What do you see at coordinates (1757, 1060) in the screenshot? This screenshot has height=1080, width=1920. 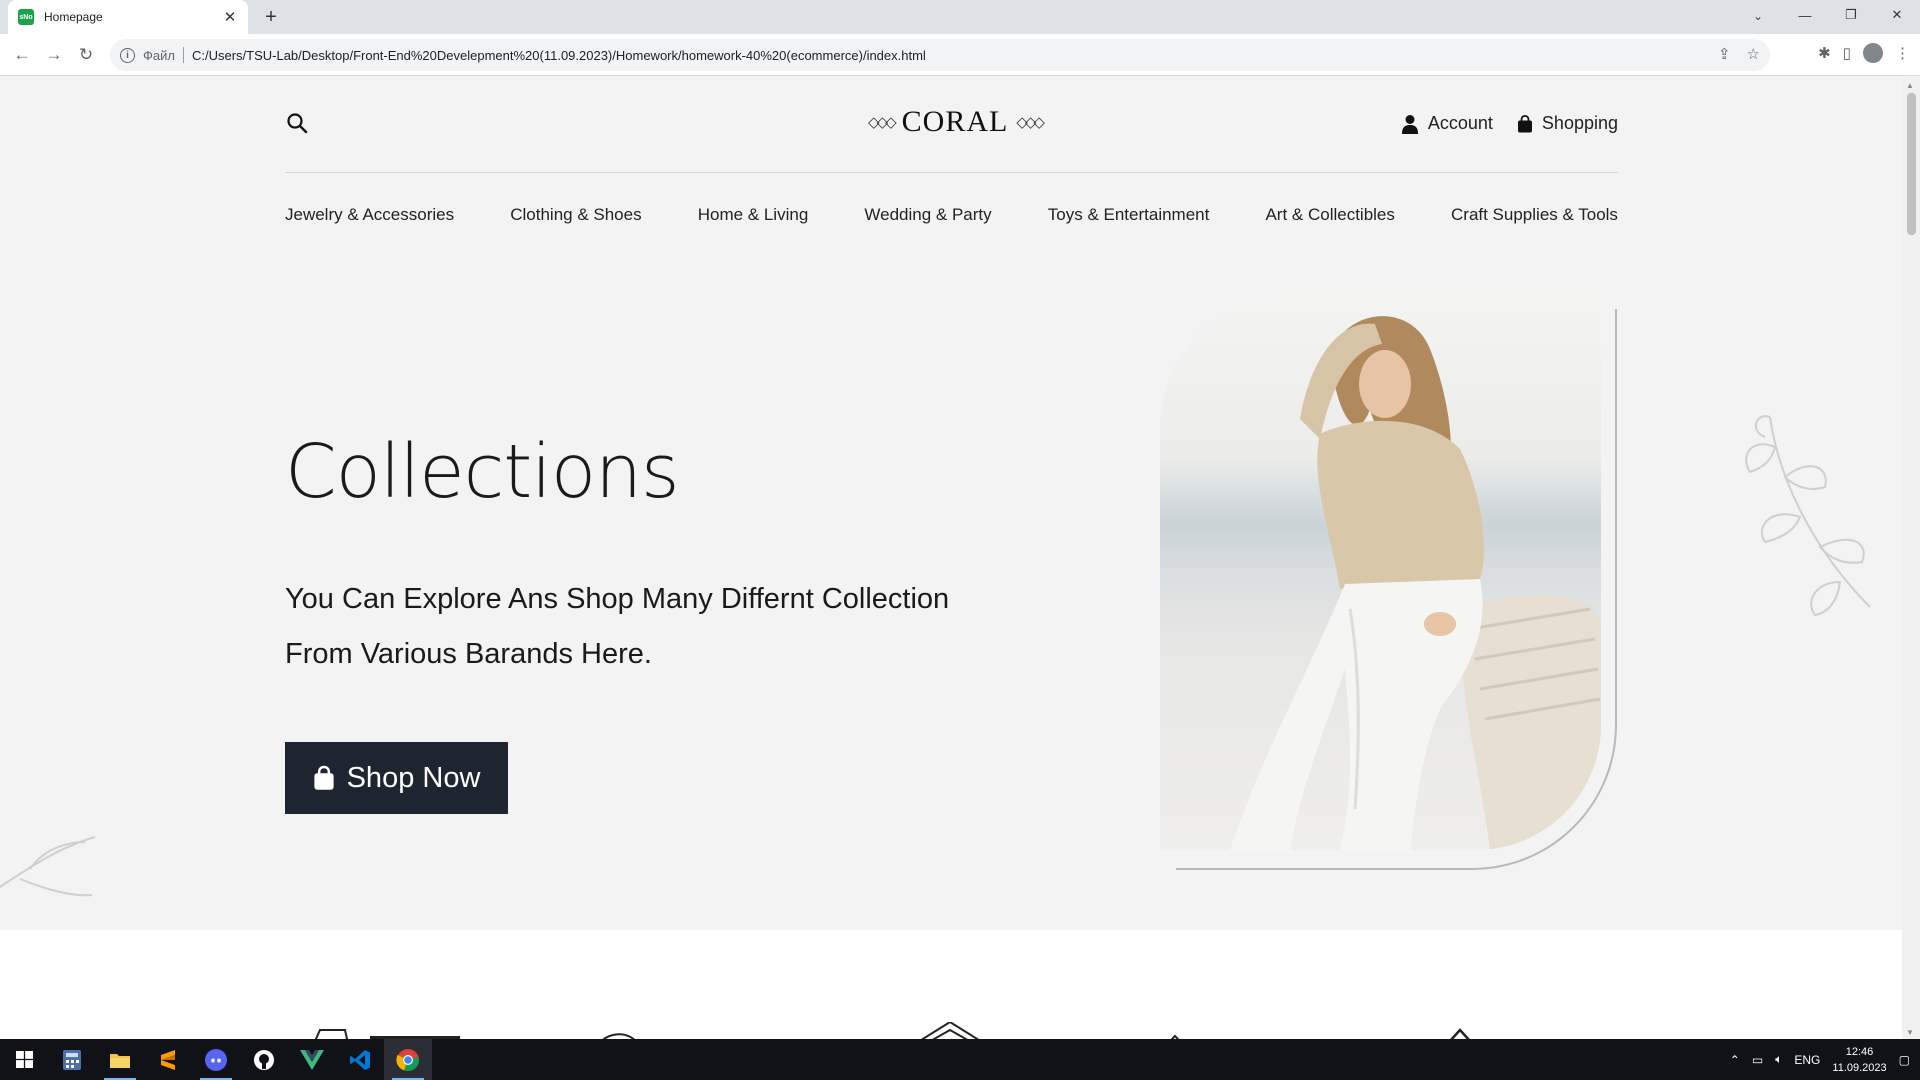 I see `network-icon: ▭` at bounding box center [1757, 1060].